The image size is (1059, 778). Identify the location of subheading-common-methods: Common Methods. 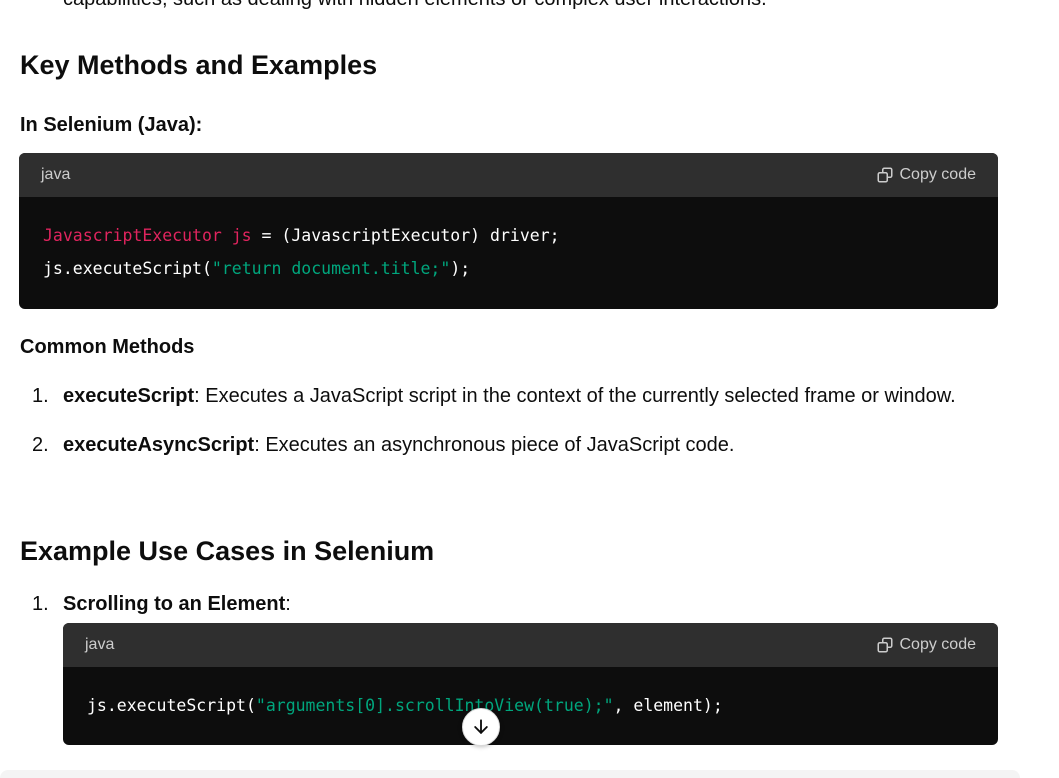
(107, 347).